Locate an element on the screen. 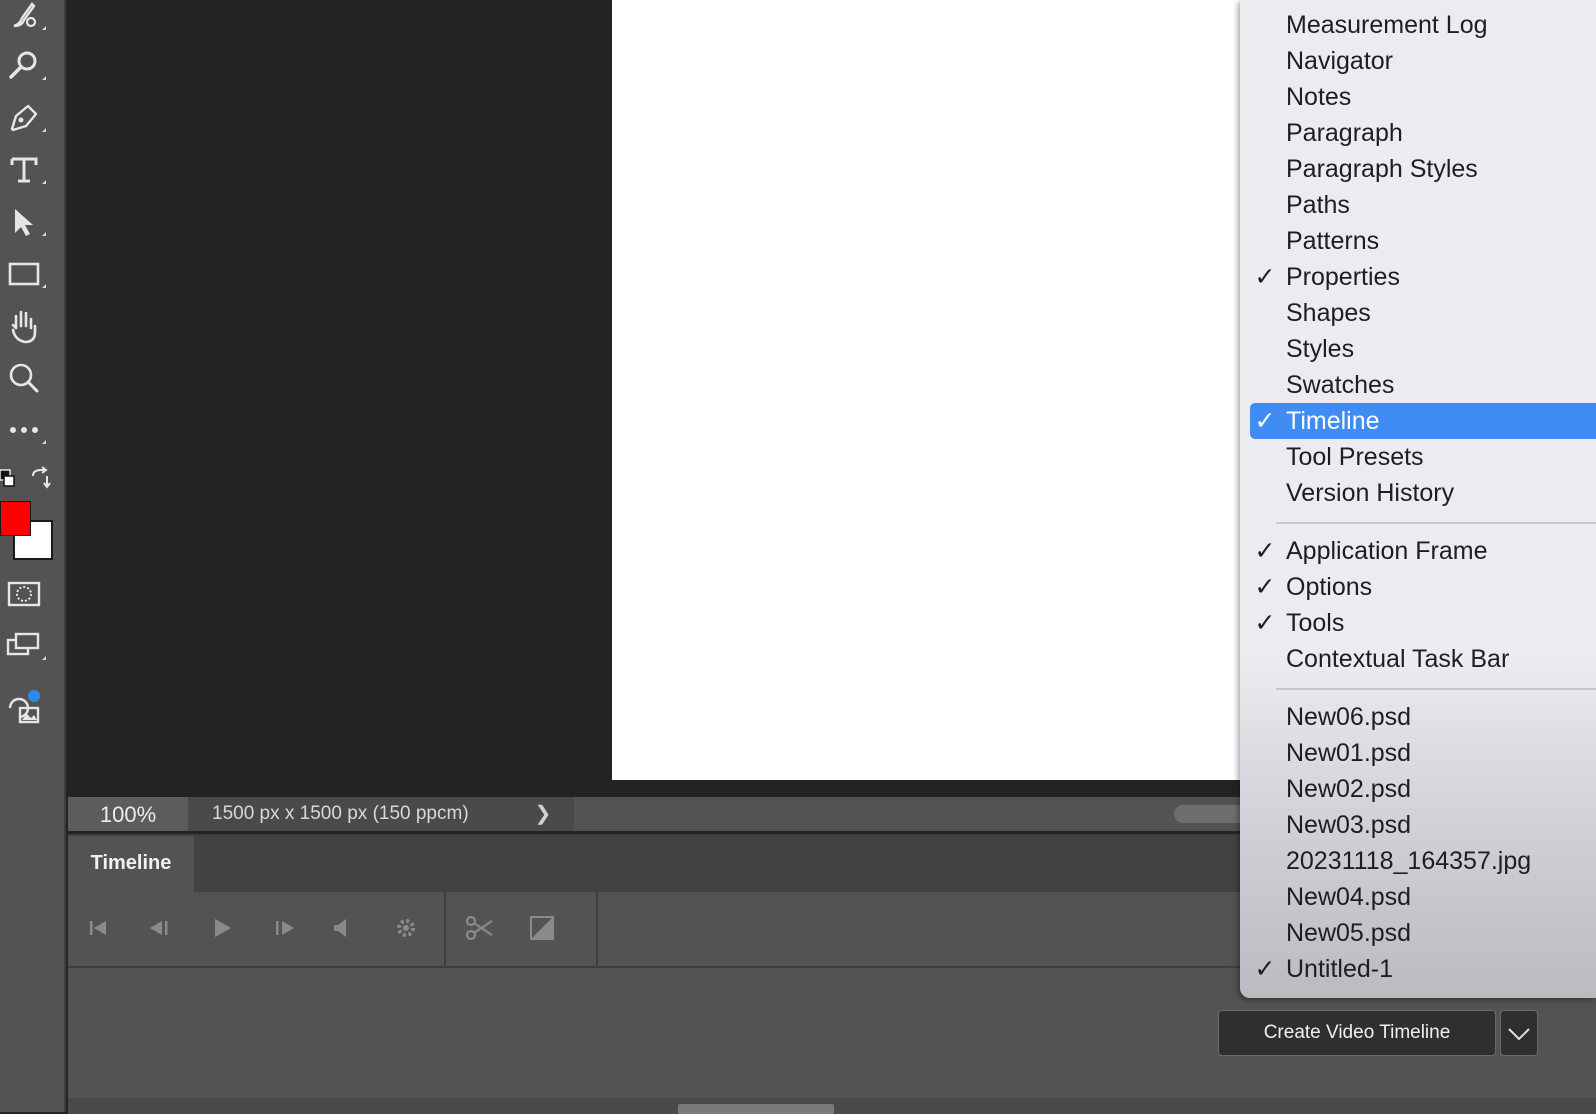 The height and width of the screenshot is (1114, 1596). menu-item-paths: Paths is located at coordinates (1423, 205).